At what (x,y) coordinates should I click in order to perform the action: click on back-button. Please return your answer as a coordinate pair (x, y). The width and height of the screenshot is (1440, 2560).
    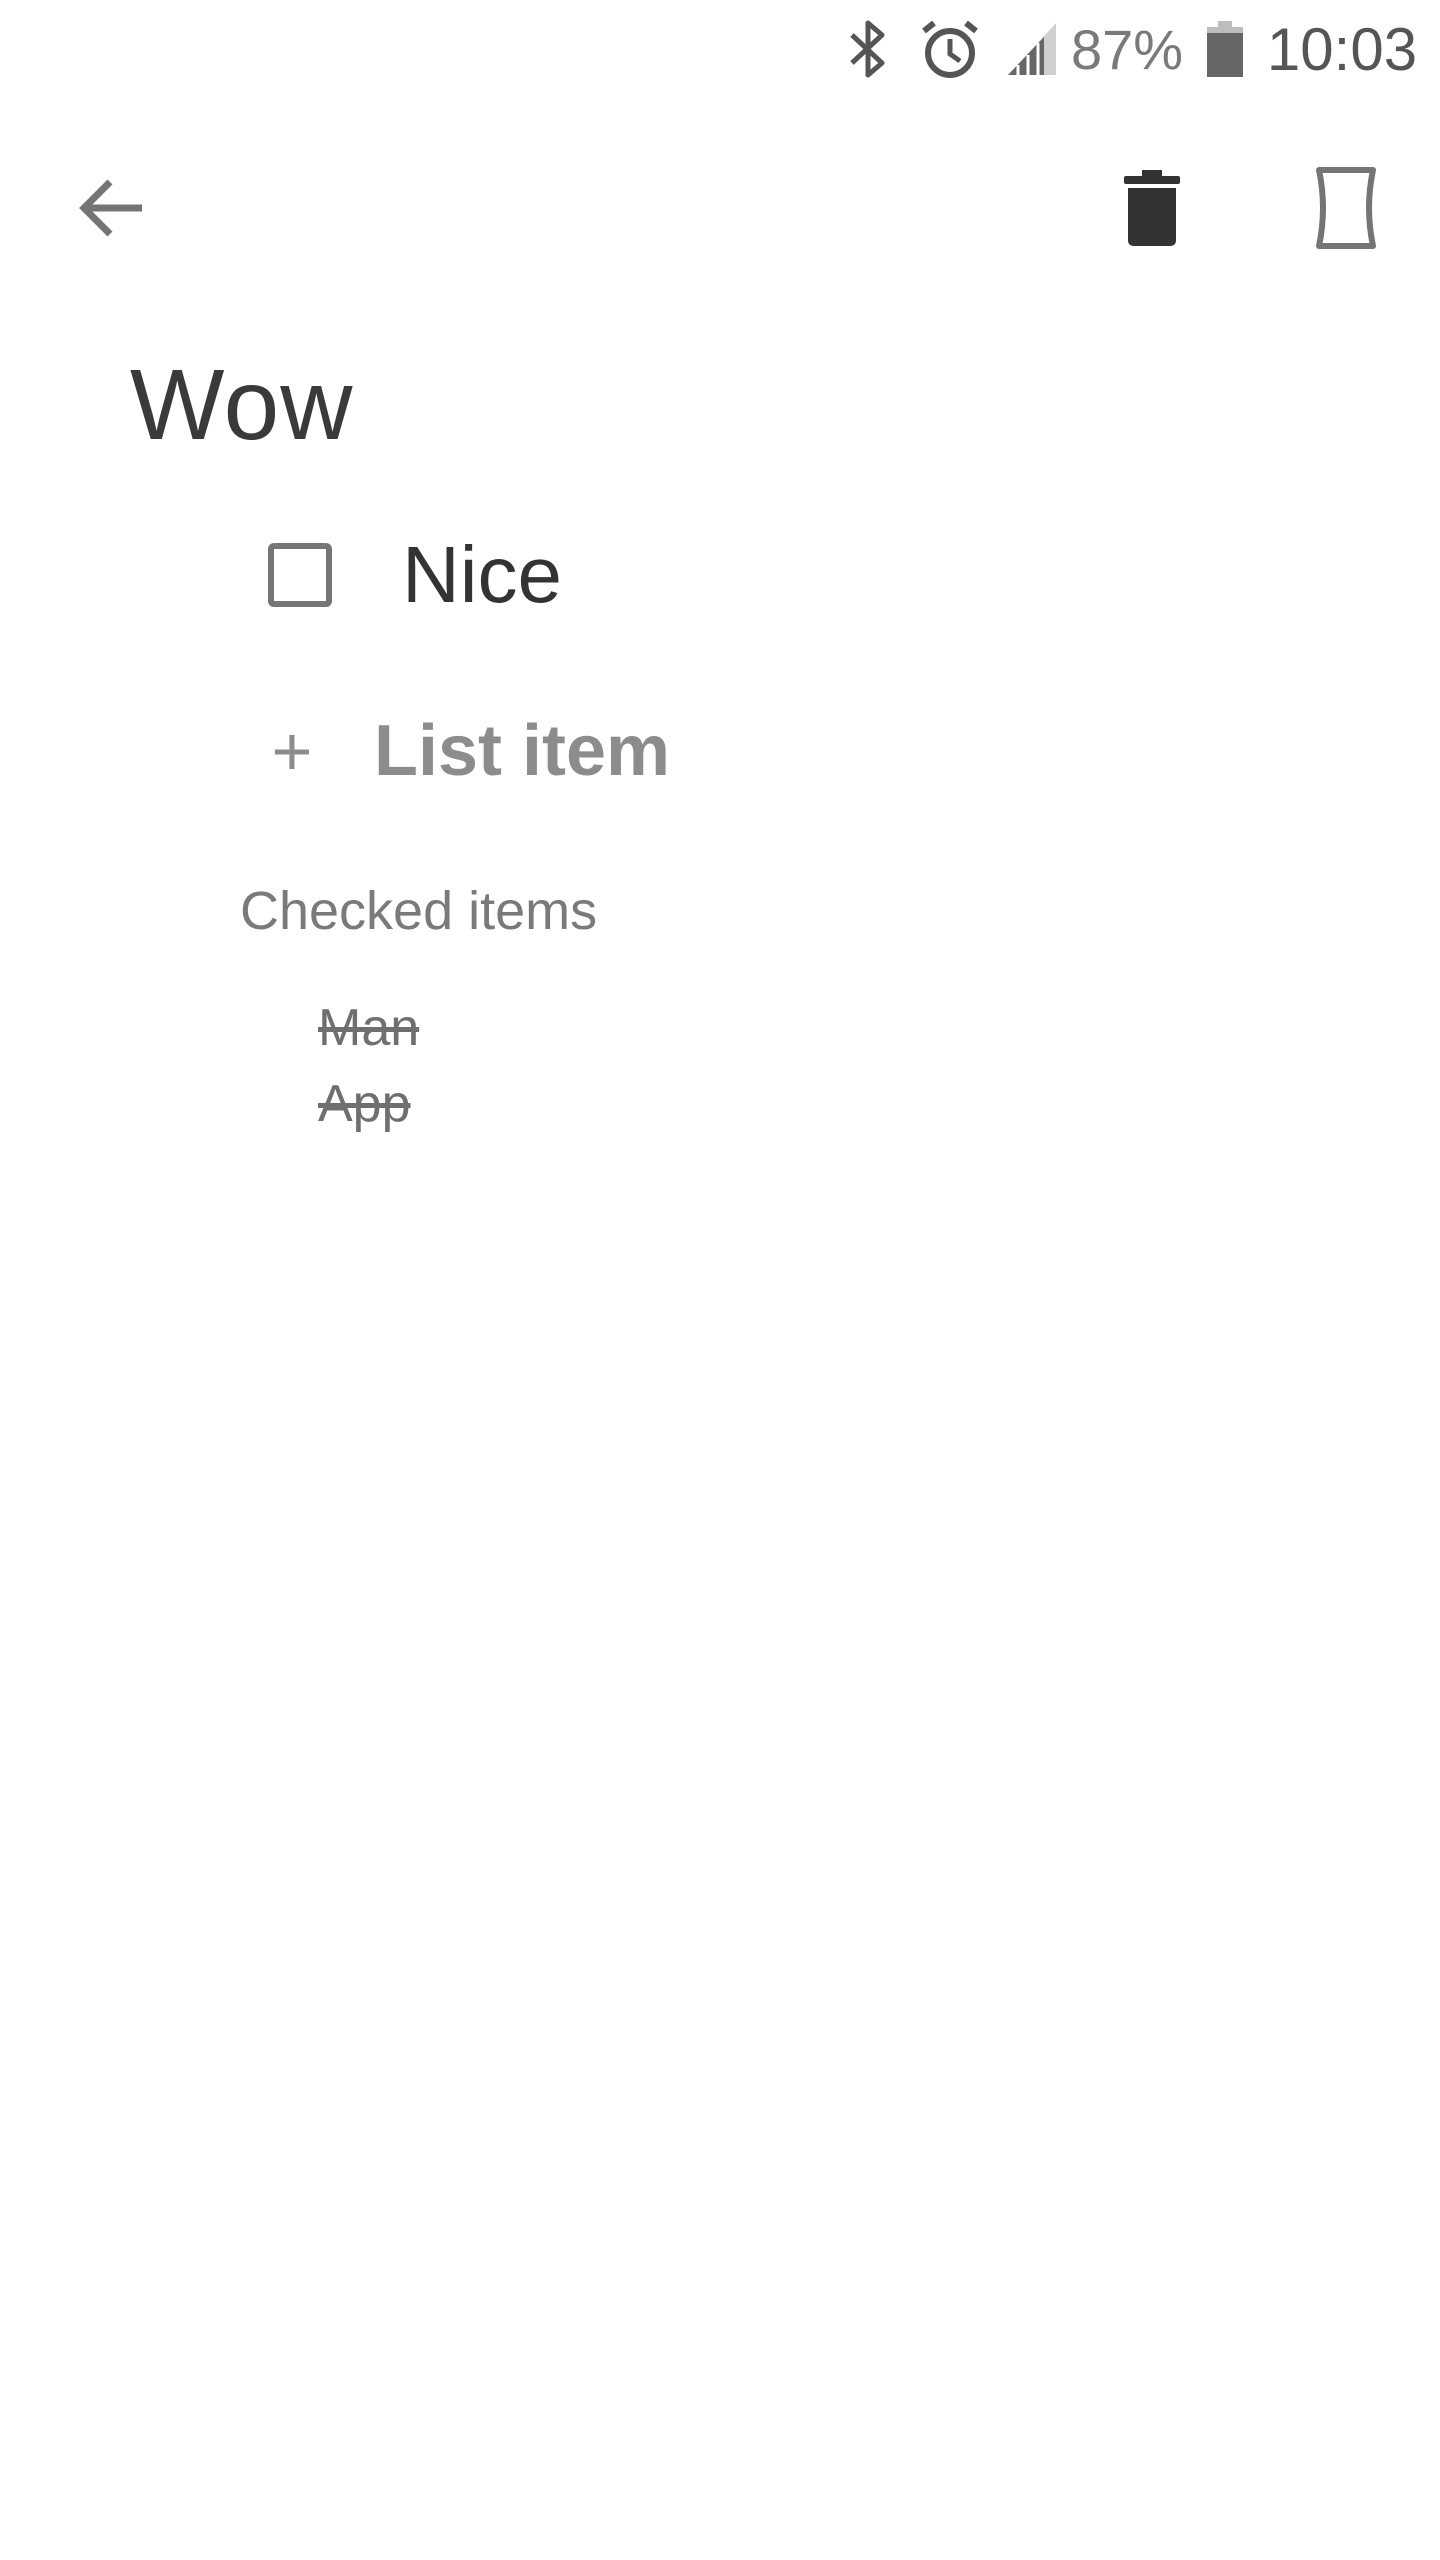
    Looking at the image, I should click on (112, 208).